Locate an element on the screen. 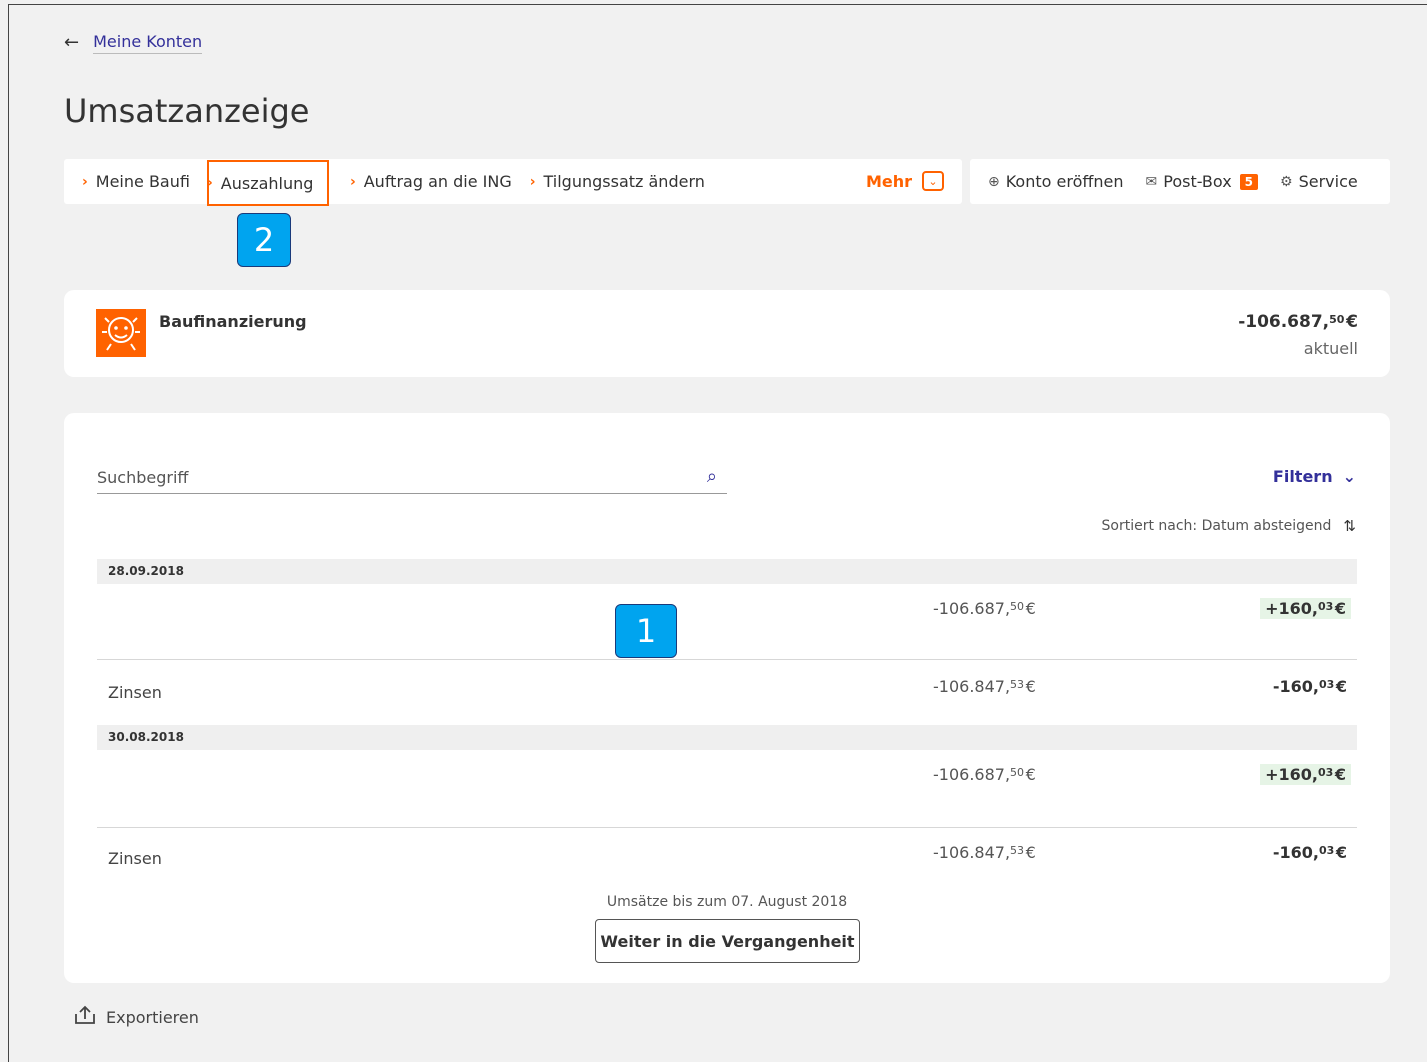  back-link: ← Meine Konten is located at coordinates (133, 43).